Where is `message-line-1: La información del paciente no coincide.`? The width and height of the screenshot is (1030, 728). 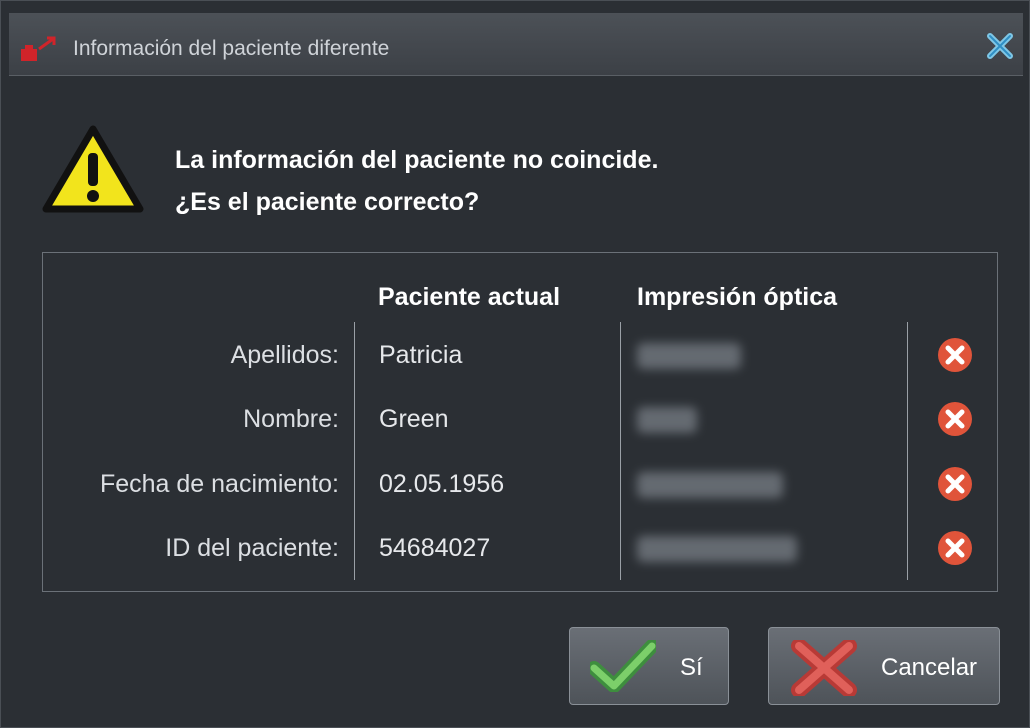 message-line-1: La información del paciente no coincide. is located at coordinates (417, 160).